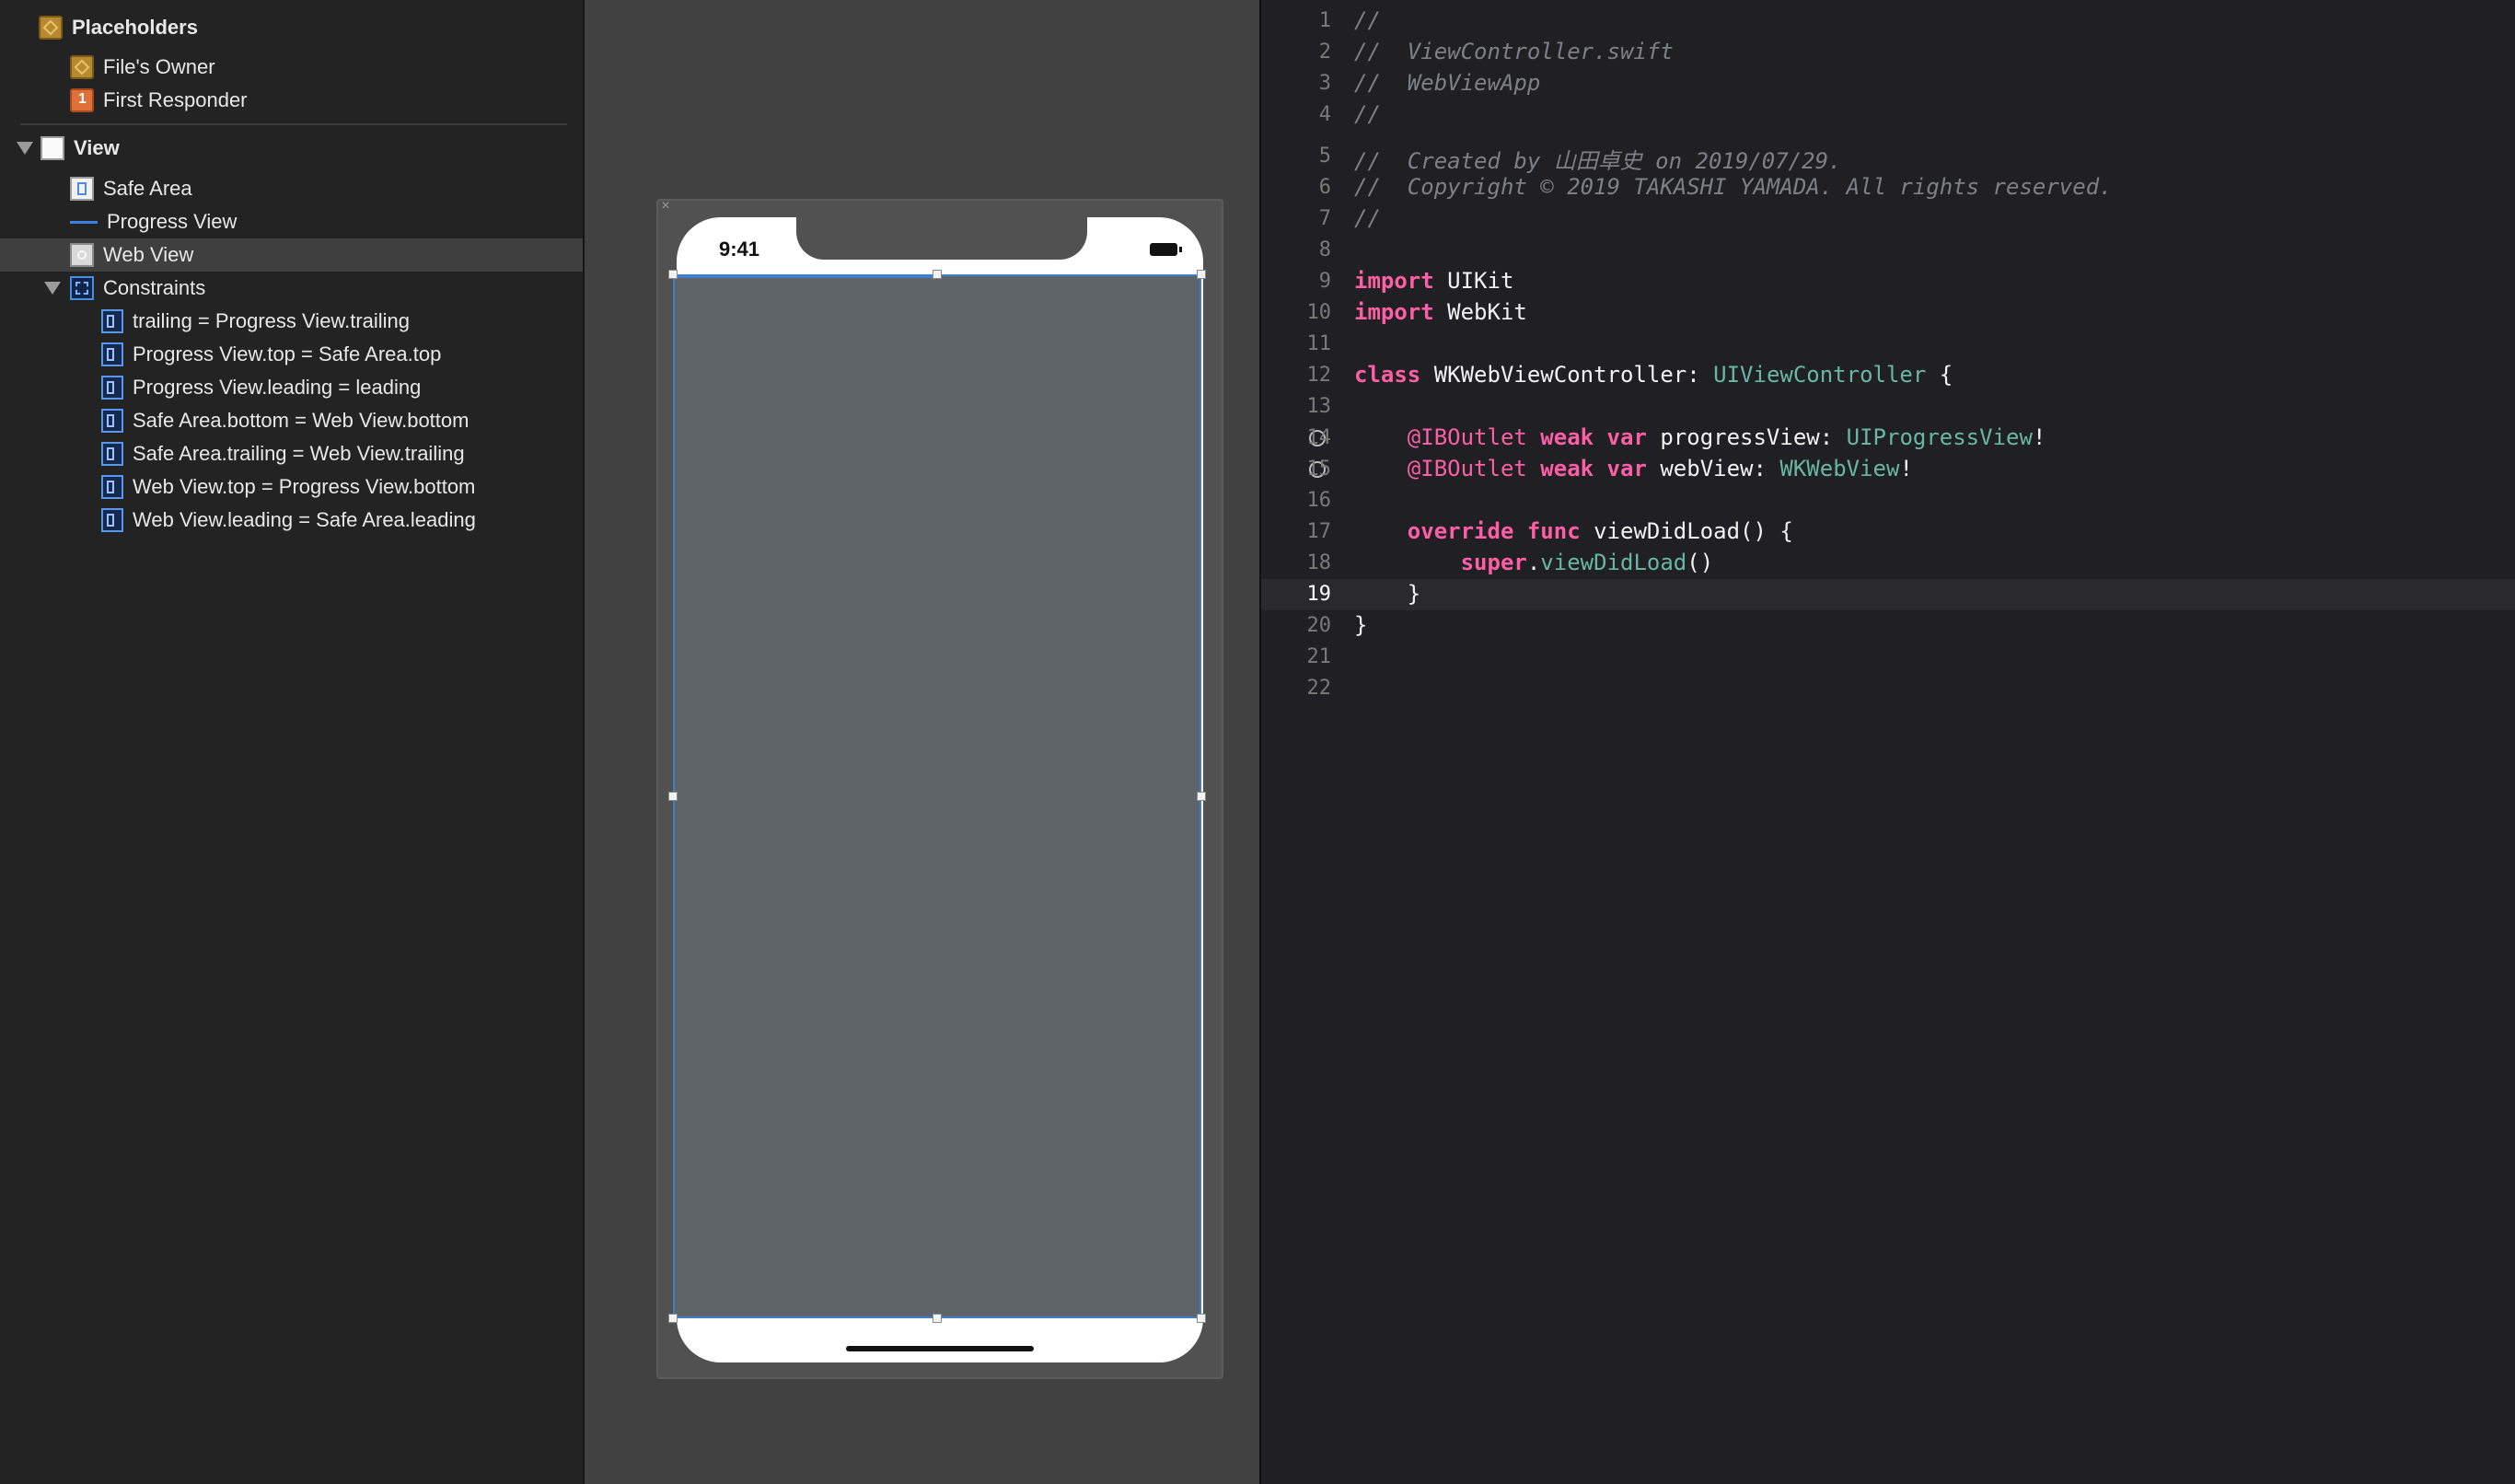  I want to click on line-number: 2, so click(1324, 52).